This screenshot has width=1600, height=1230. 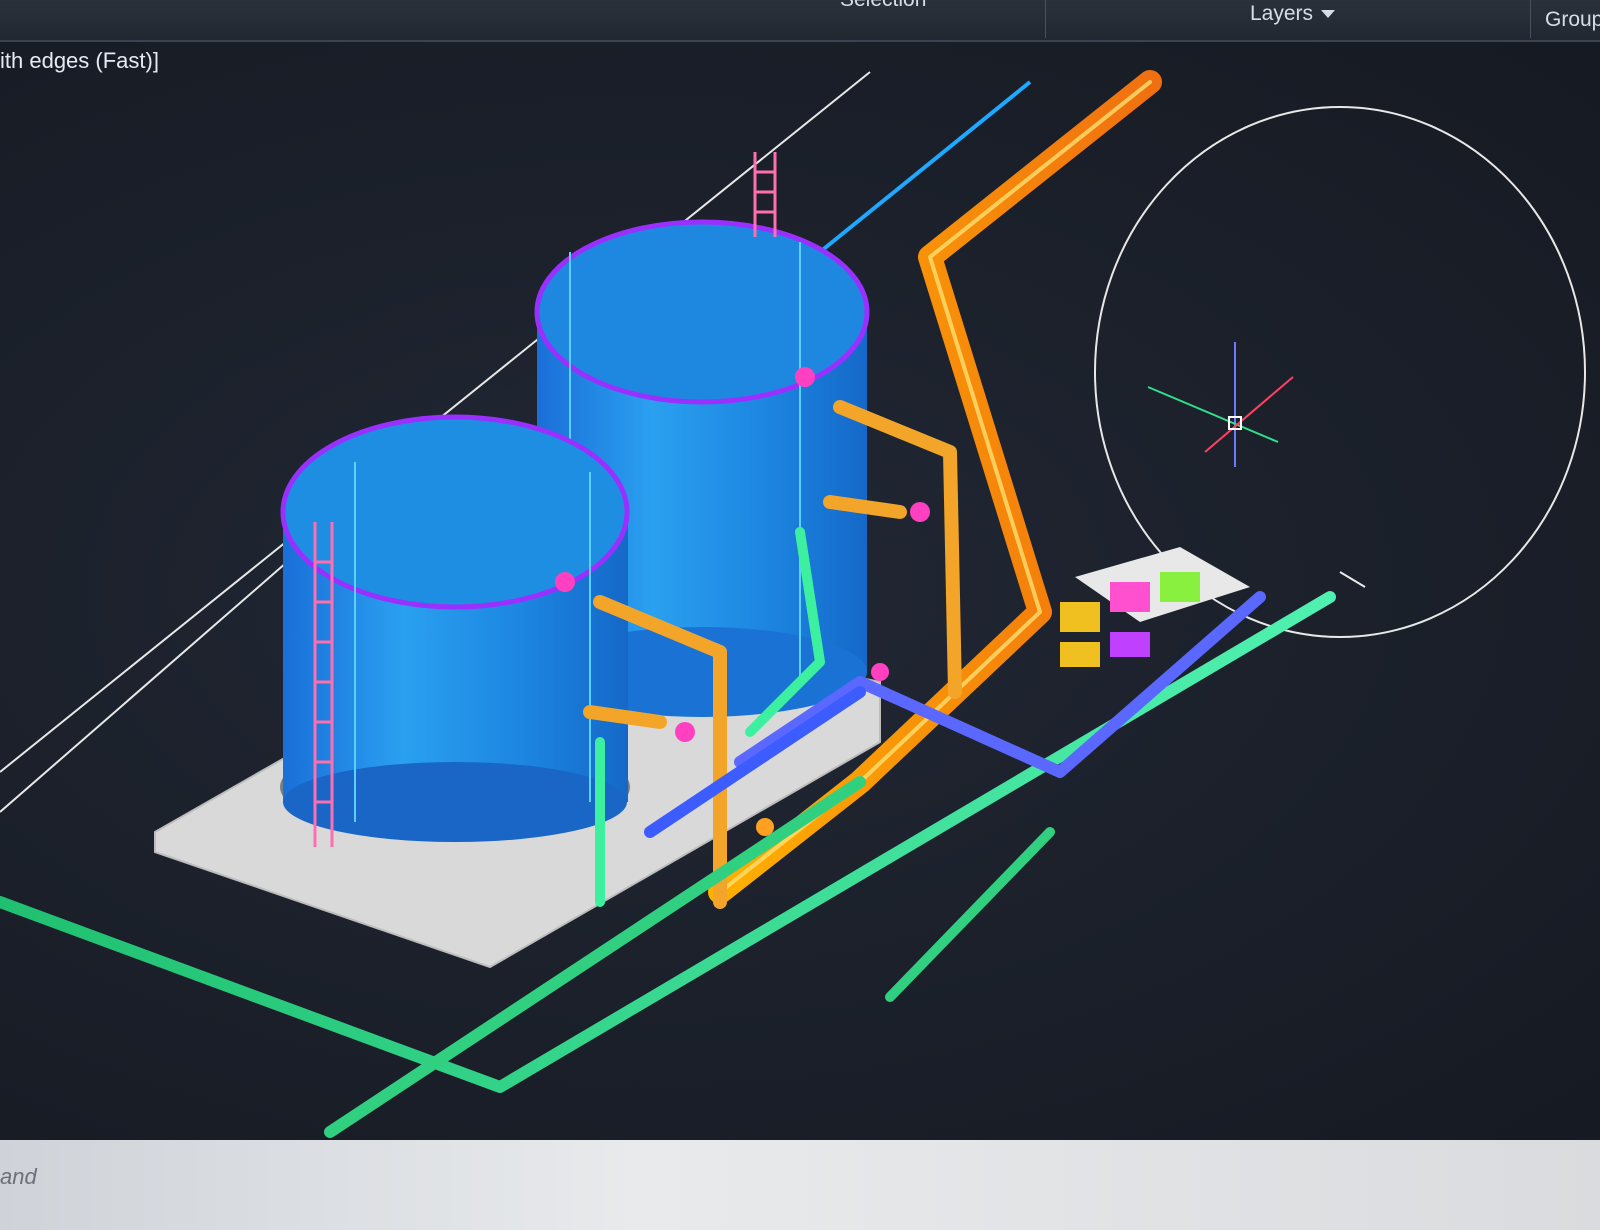 I want to click on ucs-crosshair-icon, so click(x=1220, y=404).